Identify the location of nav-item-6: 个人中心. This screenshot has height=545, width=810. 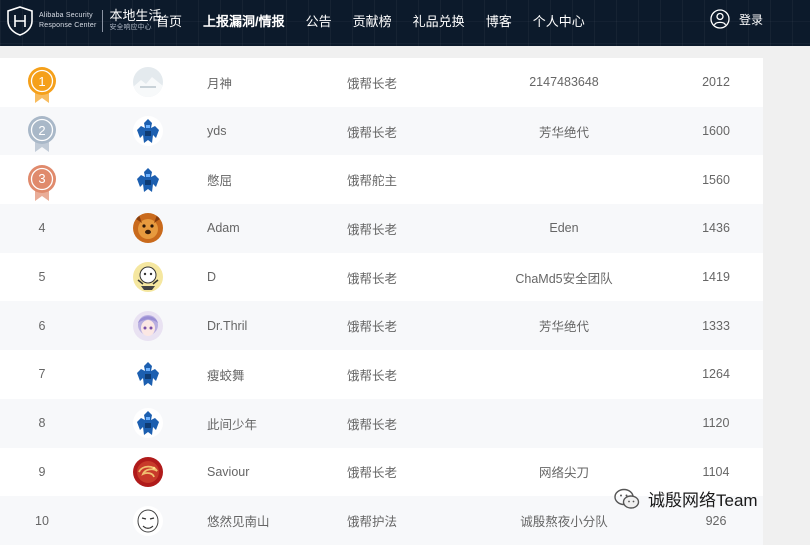
(559, 20).